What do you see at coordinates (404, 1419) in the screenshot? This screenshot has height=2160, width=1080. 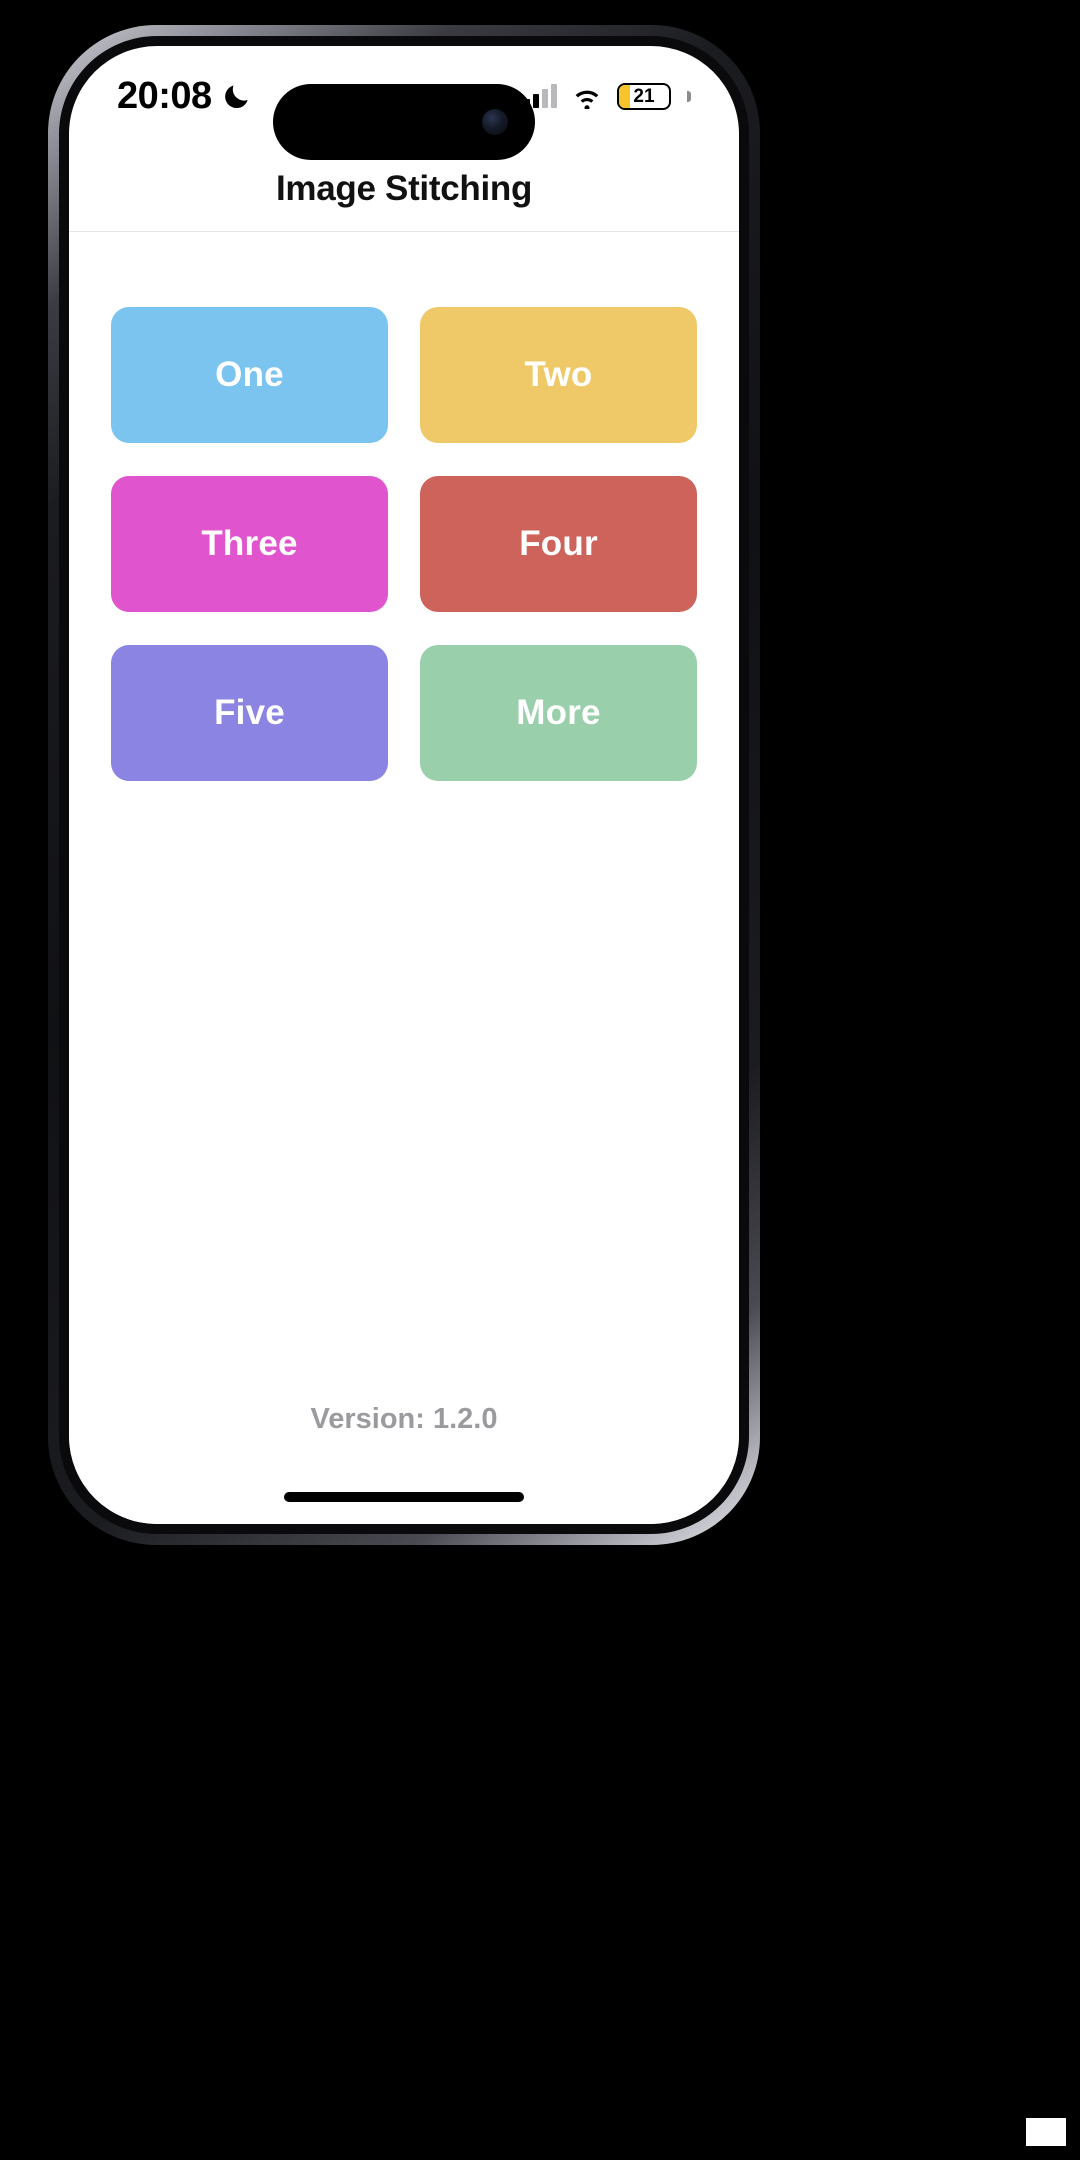 I see `version-label: Version: 1.2.0` at bounding box center [404, 1419].